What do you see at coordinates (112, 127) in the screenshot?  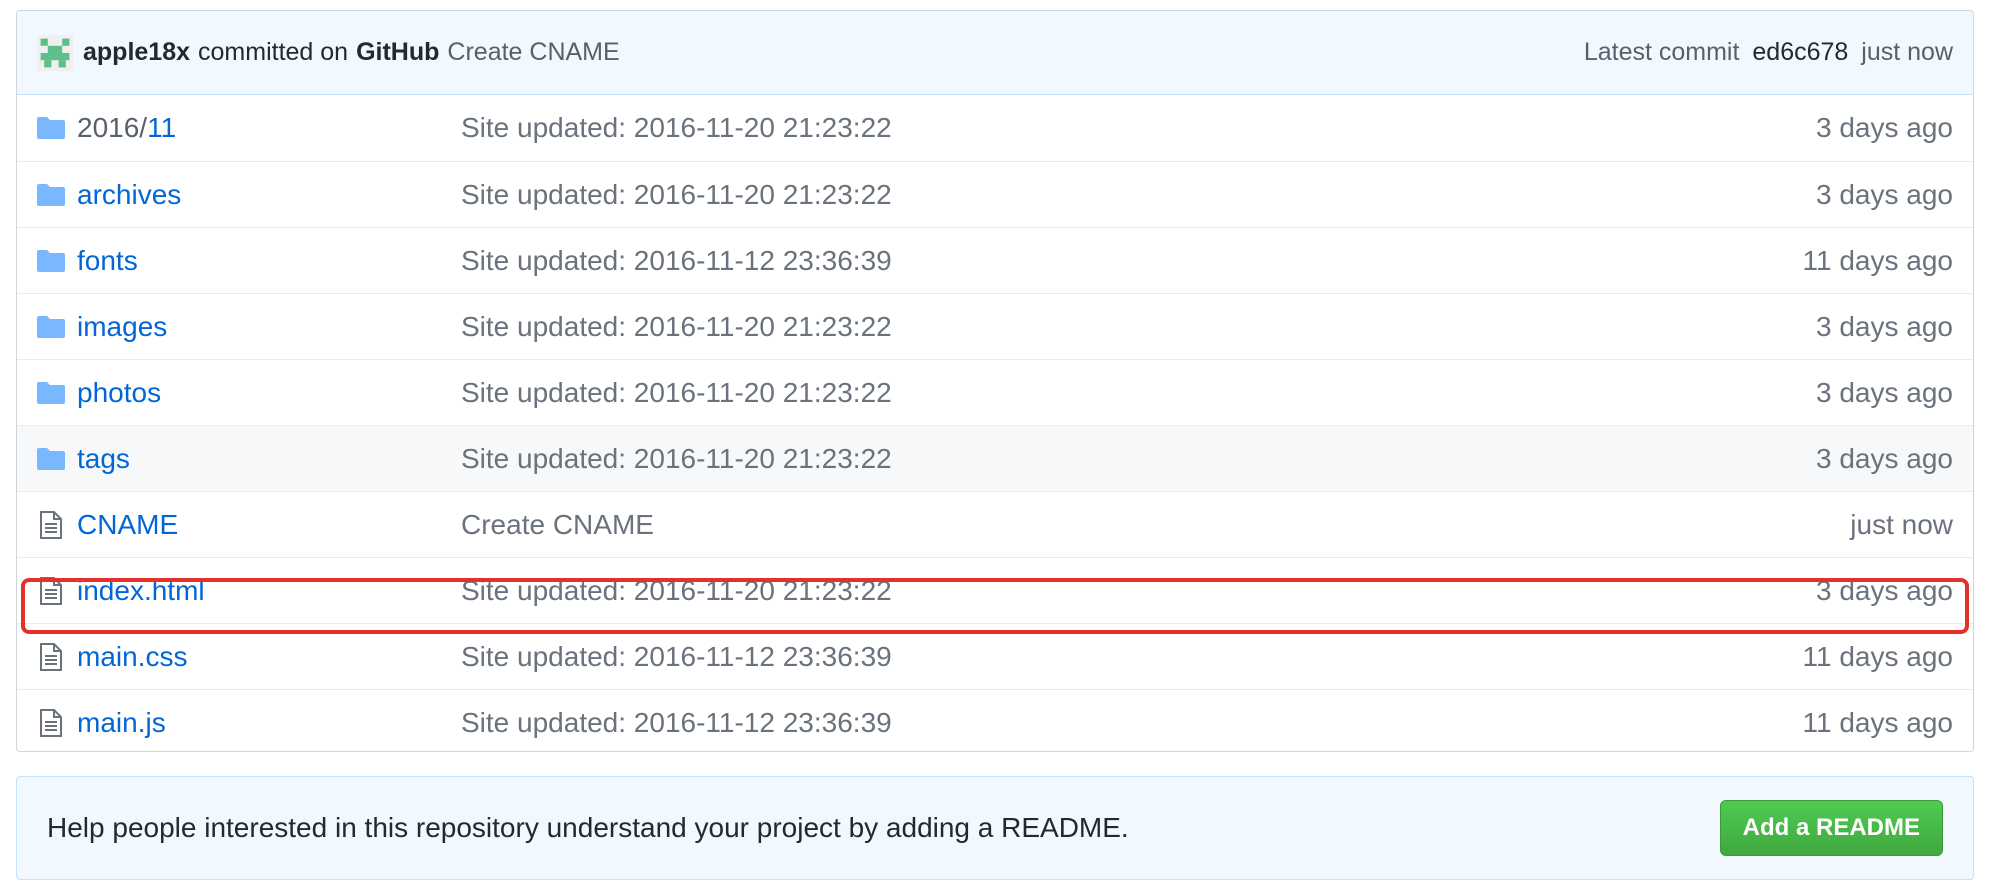 I see `file-name-prefix: 2016/` at bounding box center [112, 127].